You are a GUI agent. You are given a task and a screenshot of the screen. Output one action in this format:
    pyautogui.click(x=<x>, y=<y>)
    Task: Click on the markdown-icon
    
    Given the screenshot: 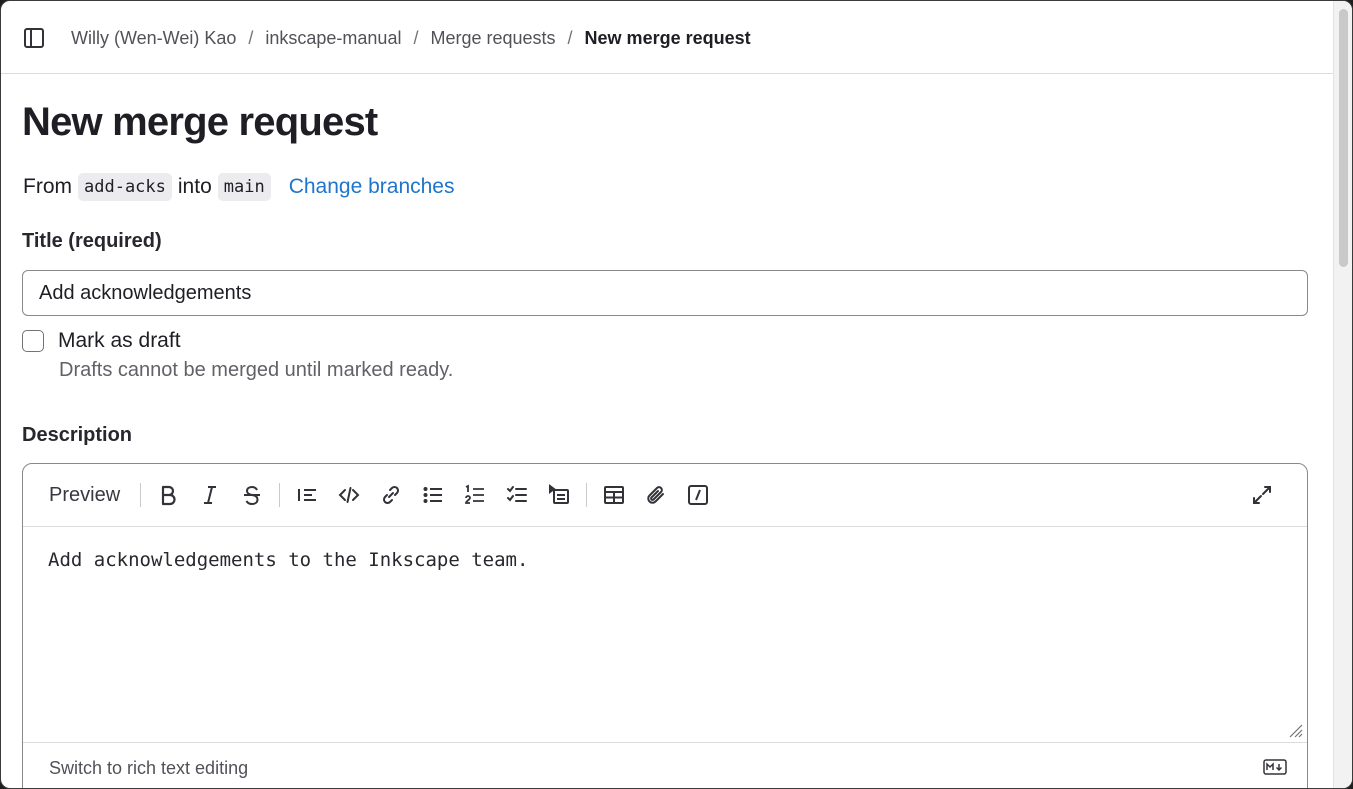 What is the action you would take?
    pyautogui.click(x=1275, y=769)
    